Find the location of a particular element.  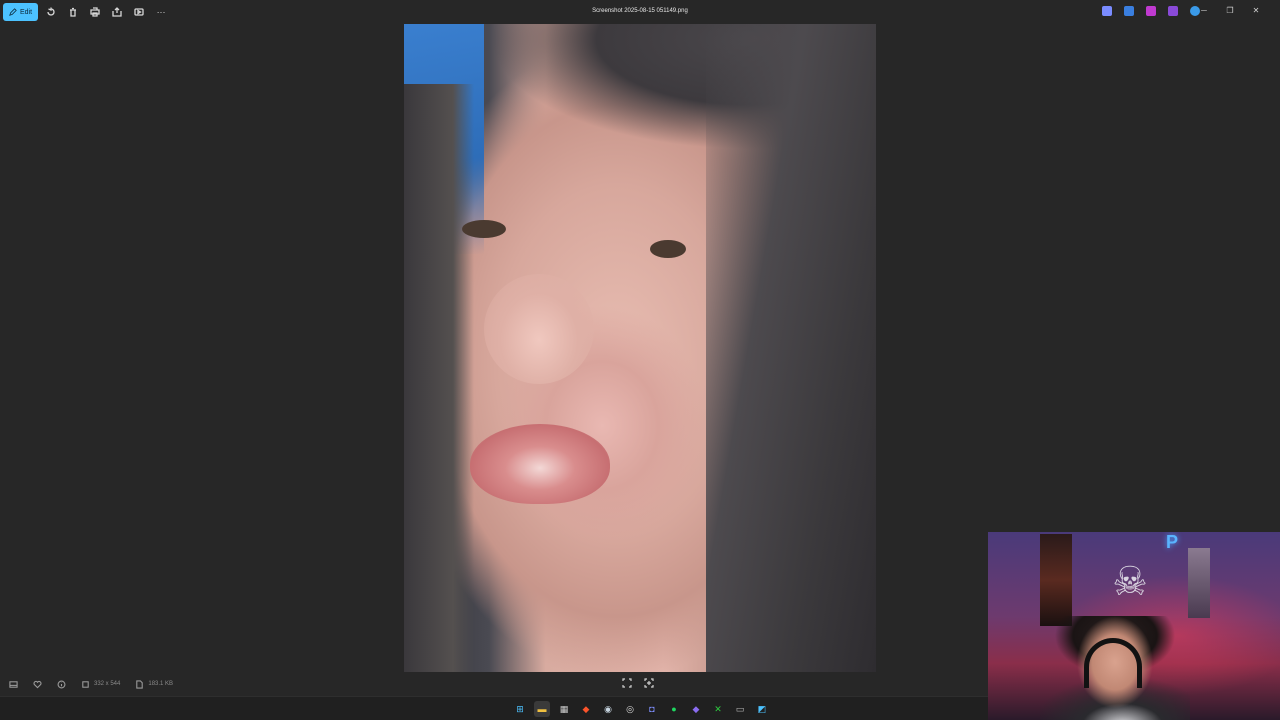

print-icon is located at coordinates (95, 12).